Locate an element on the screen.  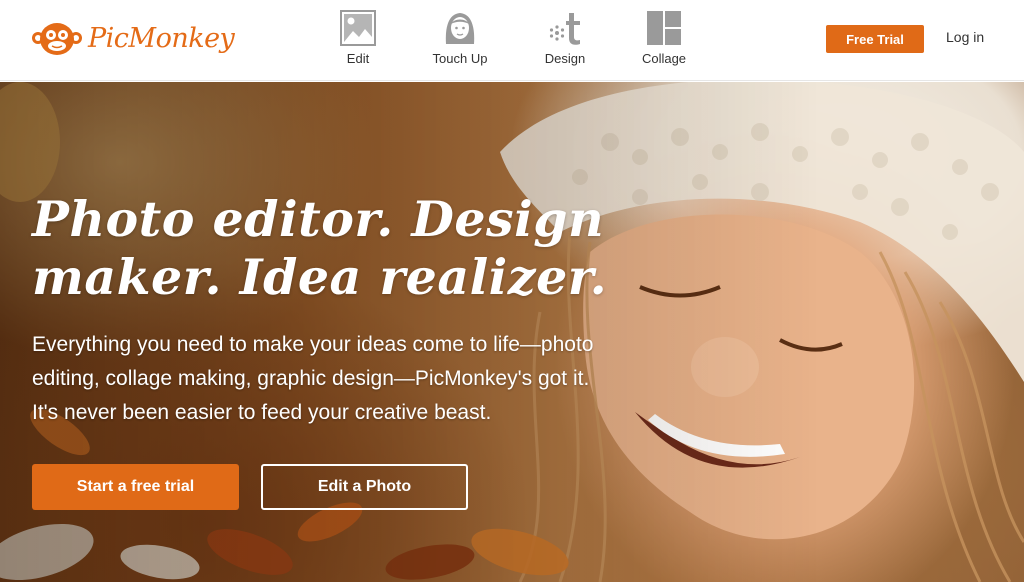
hero-headline-line-1: Photo editor. Design is located at coordinates (318, 219).